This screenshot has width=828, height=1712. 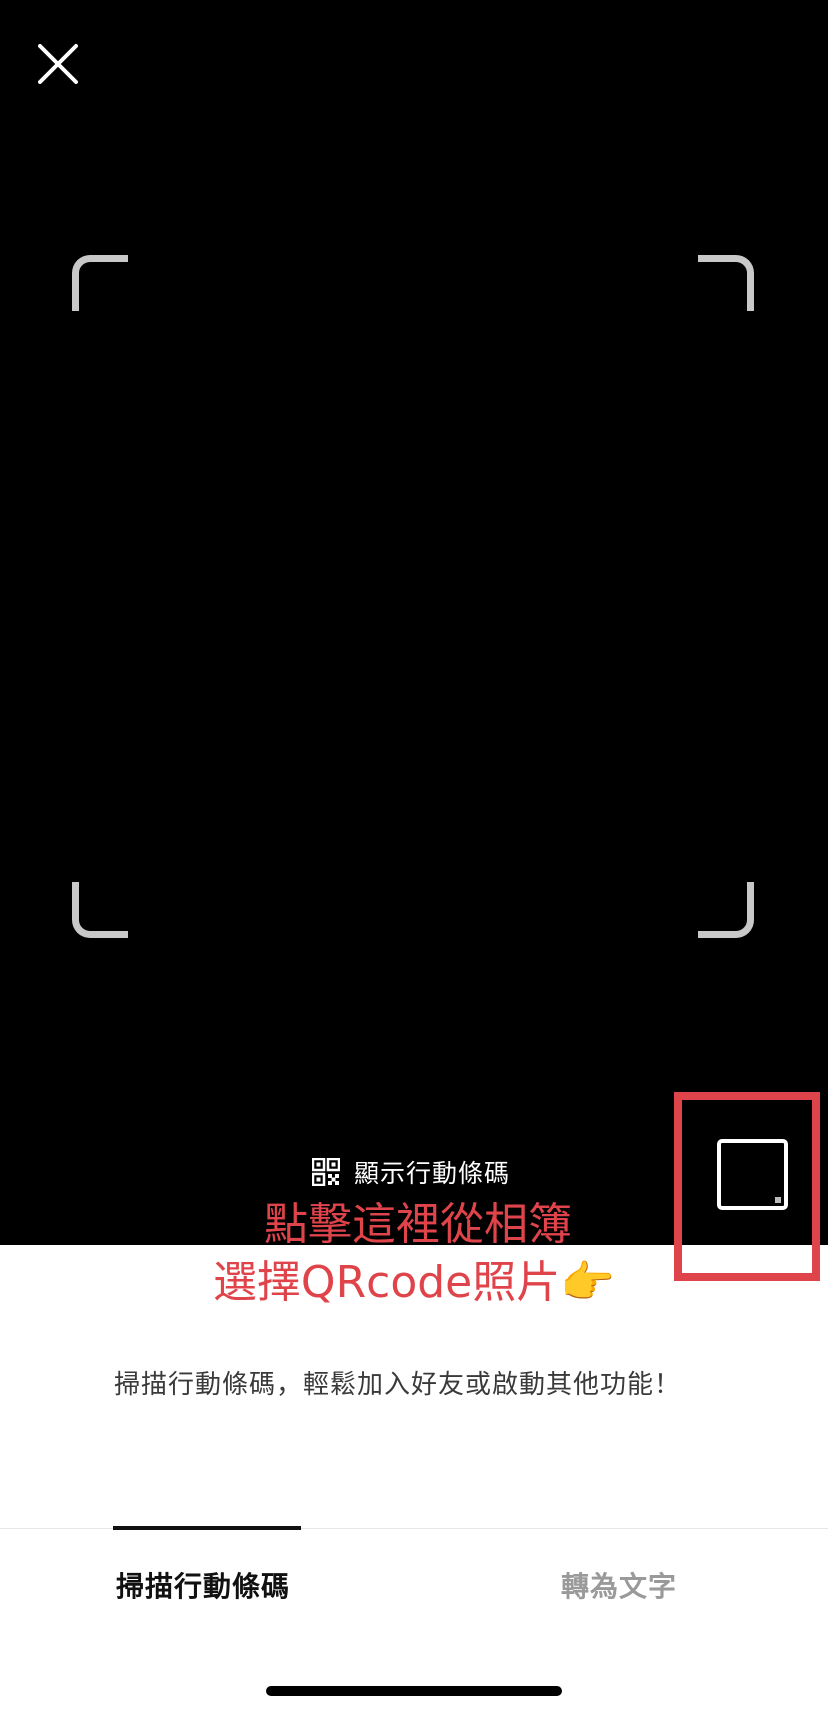 What do you see at coordinates (326, 1172) in the screenshot?
I see `qr-code-icon` at bounding box center [326, 1172].